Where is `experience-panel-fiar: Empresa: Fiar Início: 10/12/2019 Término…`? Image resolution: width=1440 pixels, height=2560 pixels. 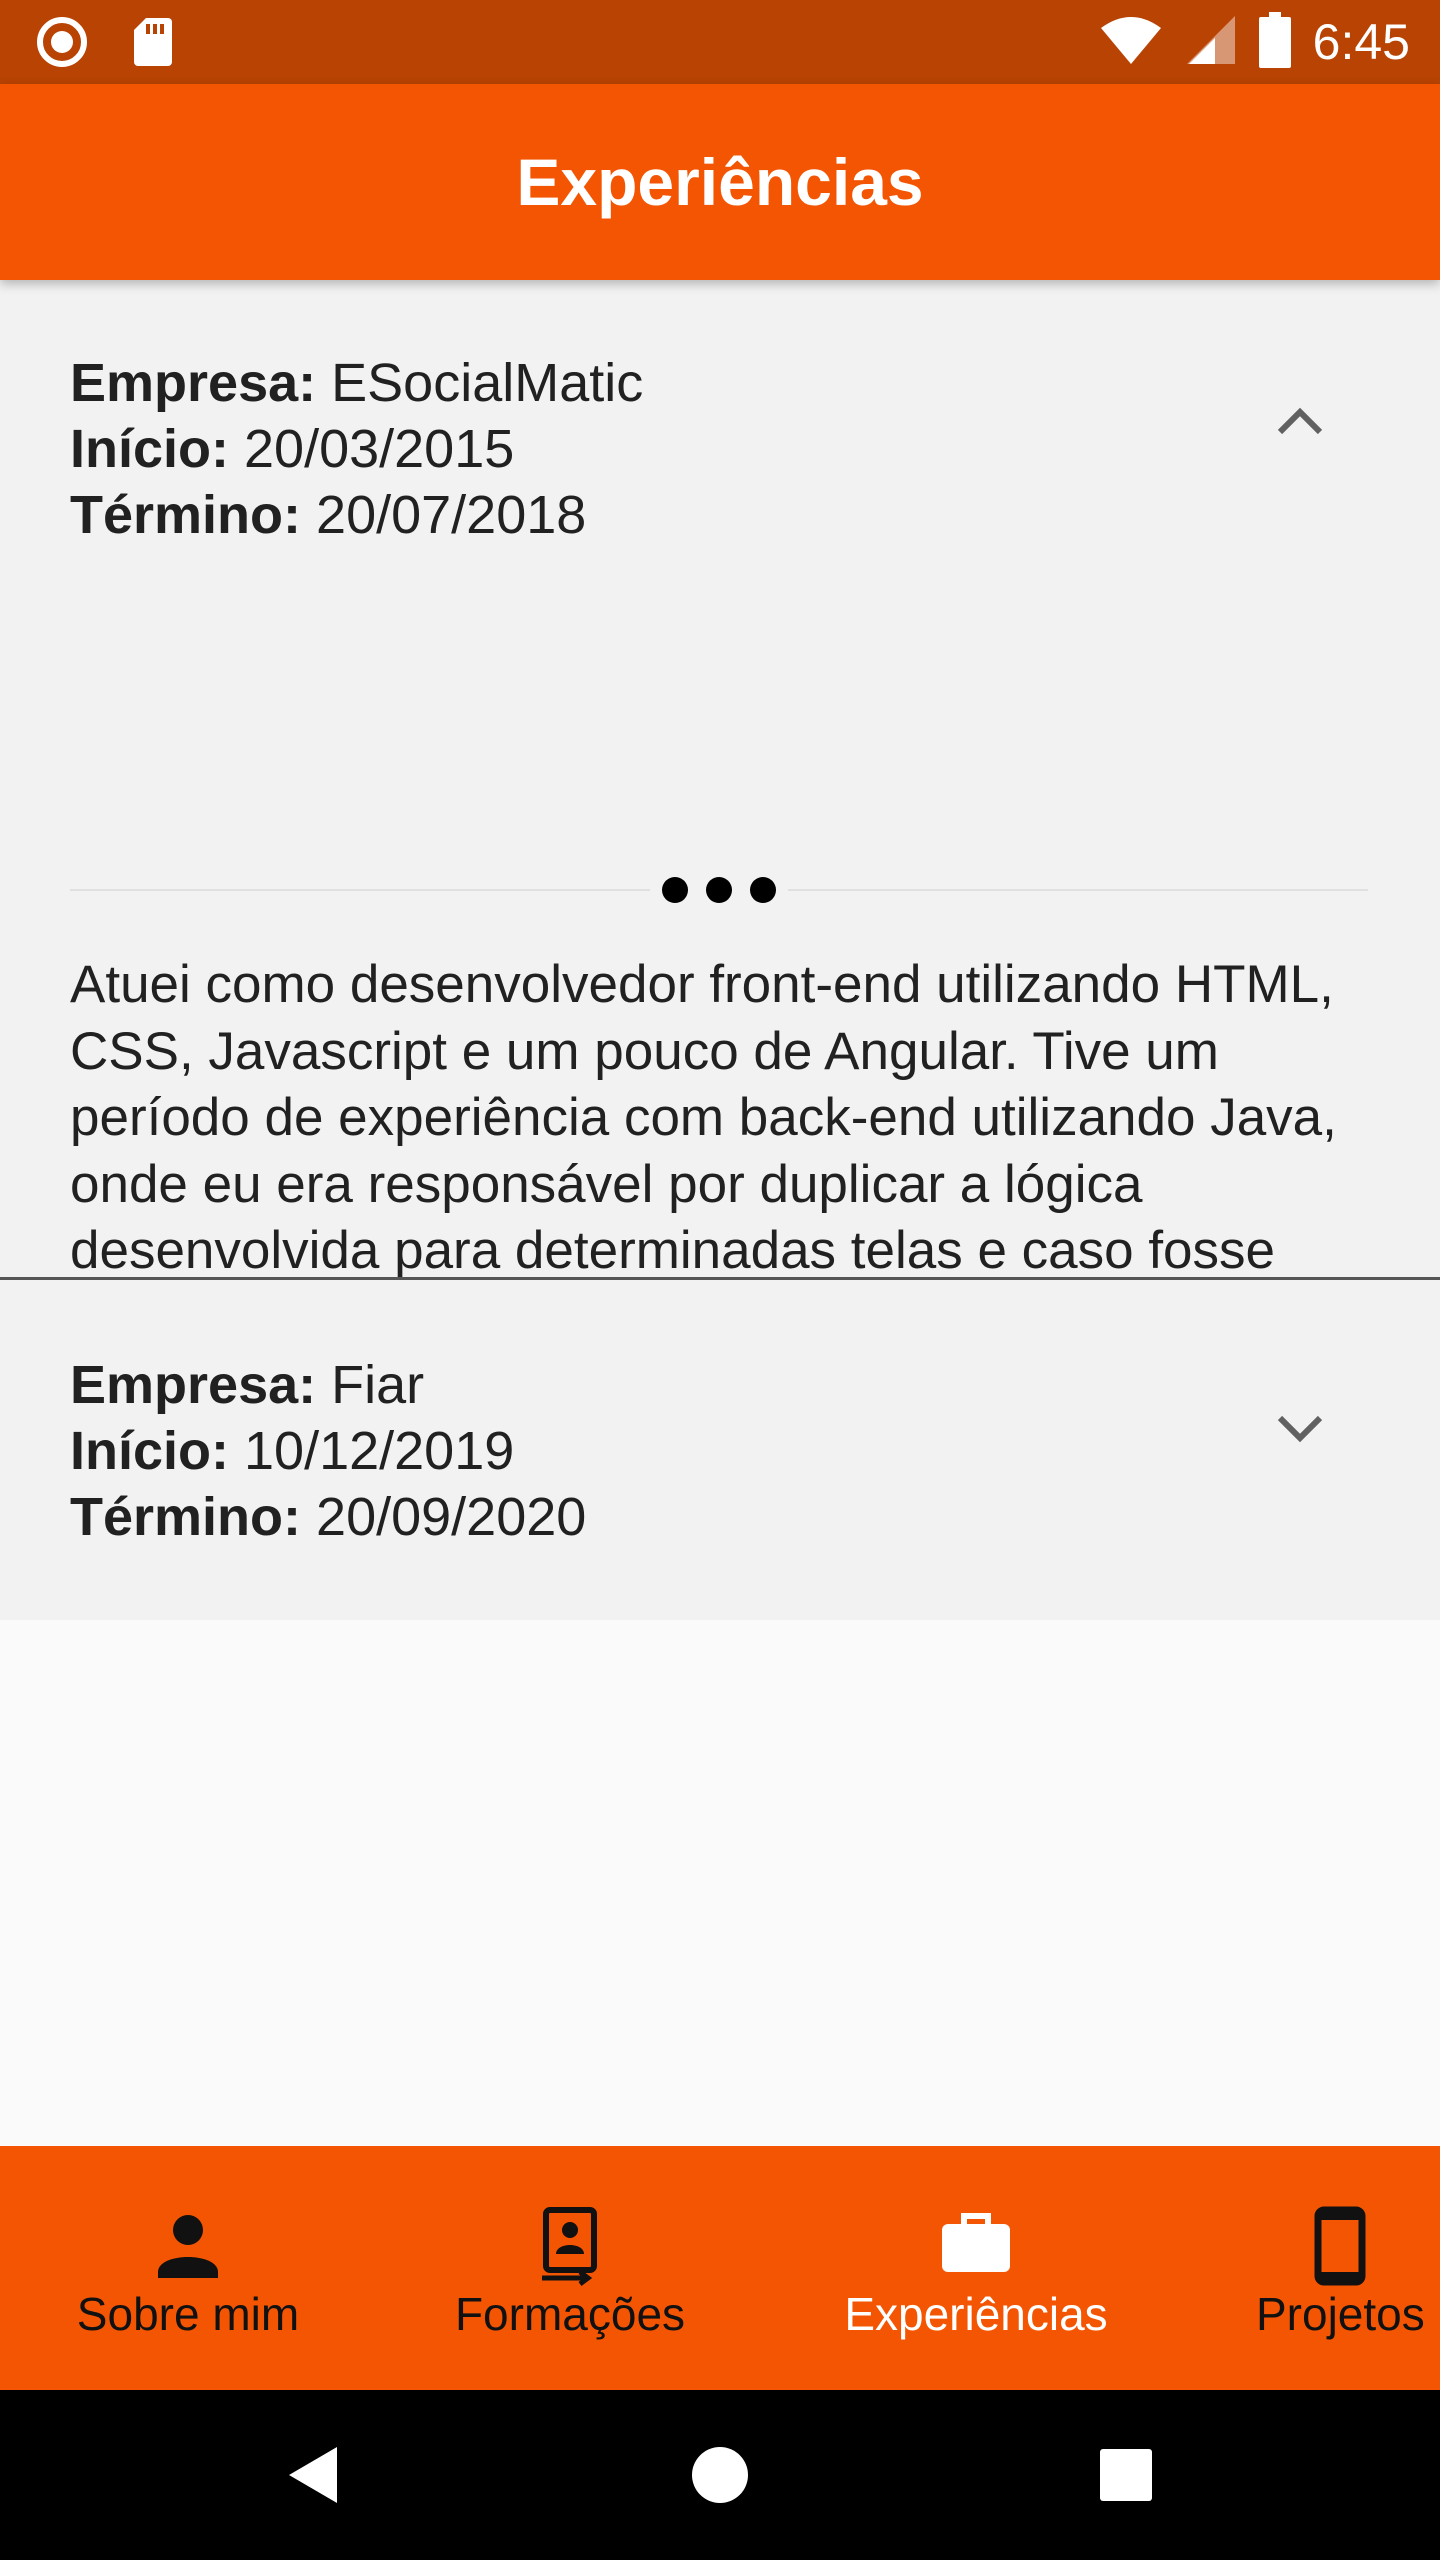 experience-panel-fiar: Empresa: Fiar Início: 10/12/2019 Término… is located at coordinates (720, 1450).